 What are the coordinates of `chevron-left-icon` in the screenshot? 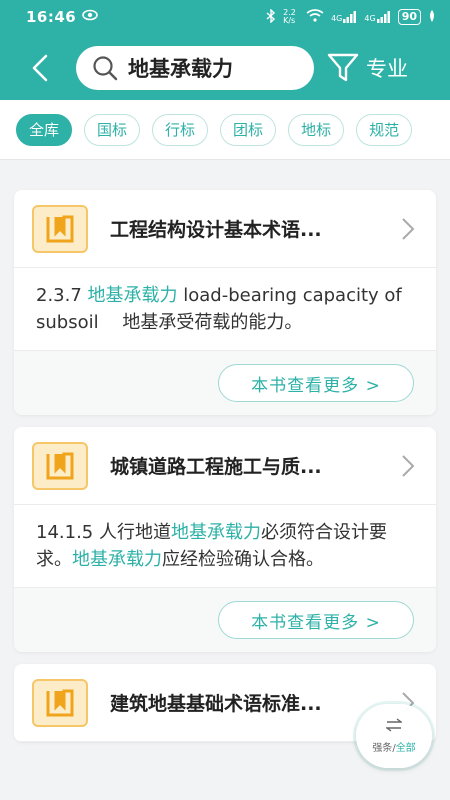 It's located at (40, 68).